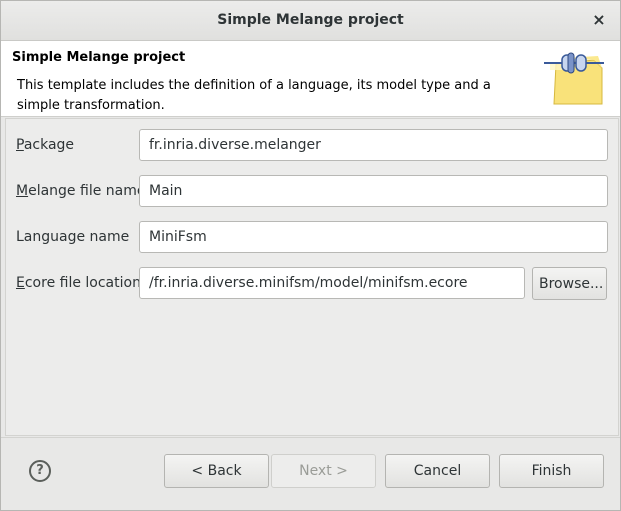 This screenshot has width=621, height=511. I want to click on footer-separator, so click(310, 437).